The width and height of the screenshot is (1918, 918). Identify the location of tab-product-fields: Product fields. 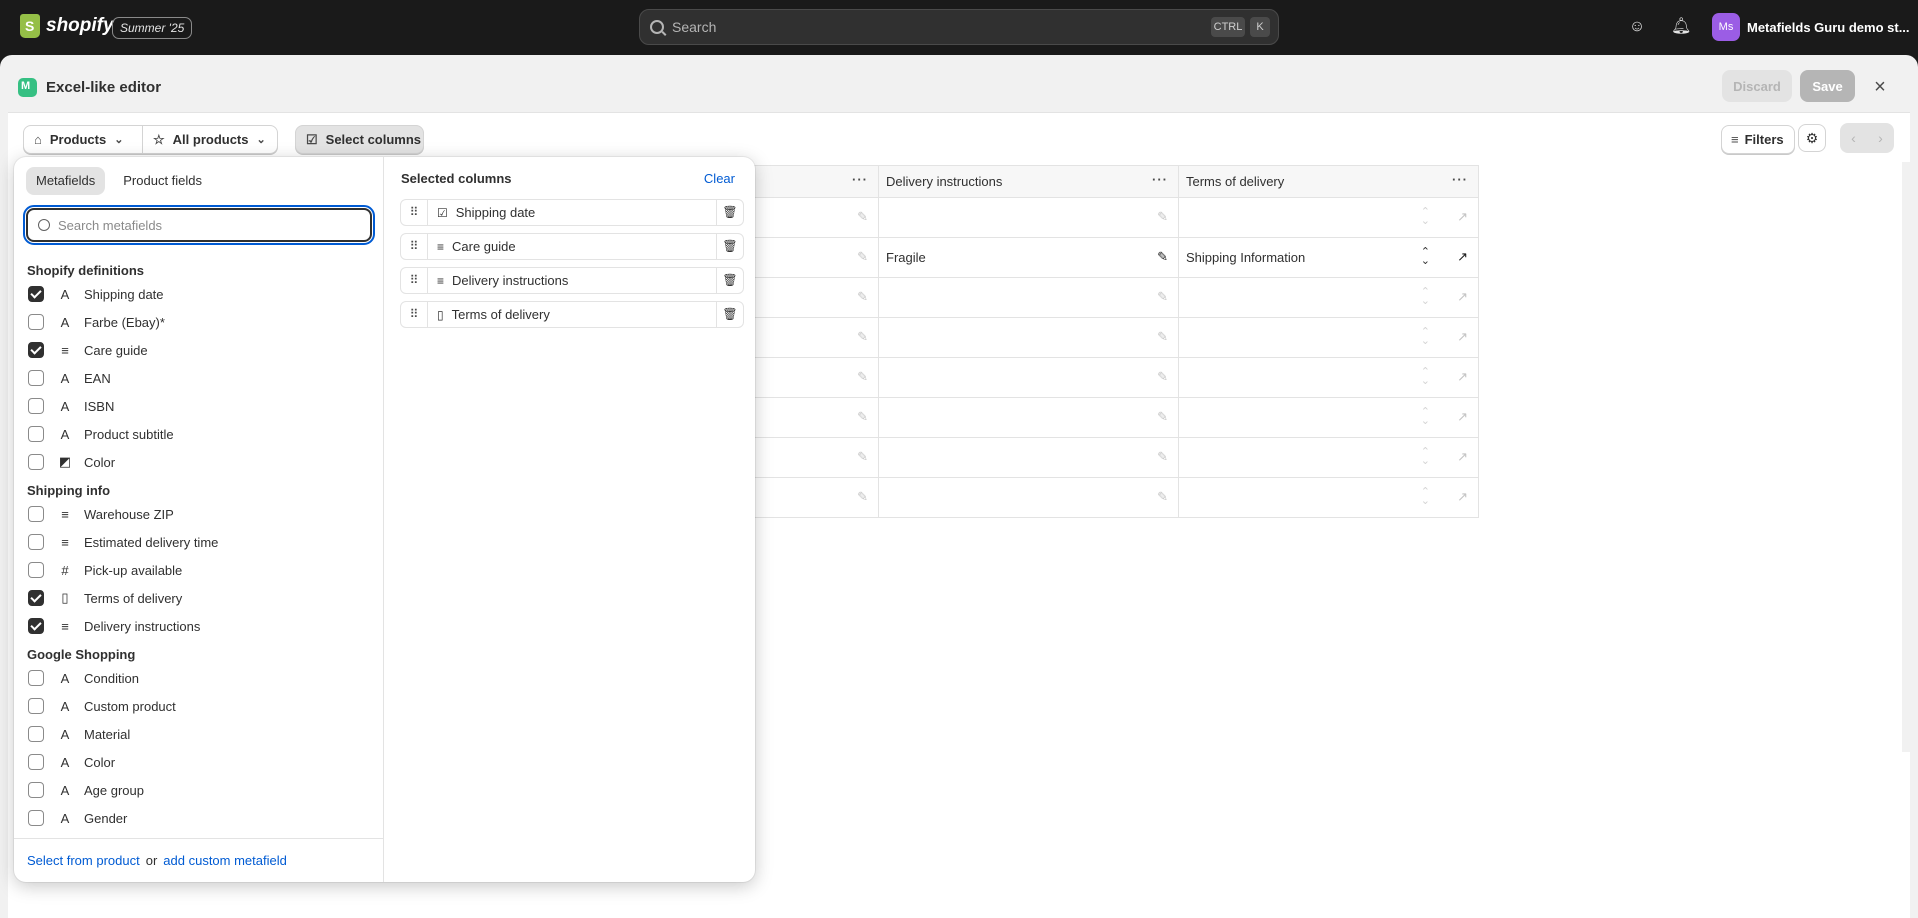
(162, 181).